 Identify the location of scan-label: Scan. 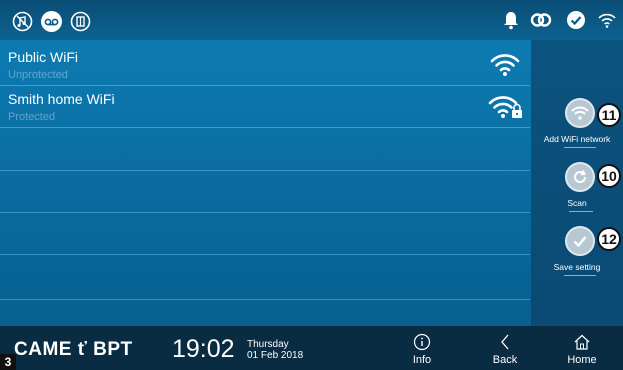
(577, 203).